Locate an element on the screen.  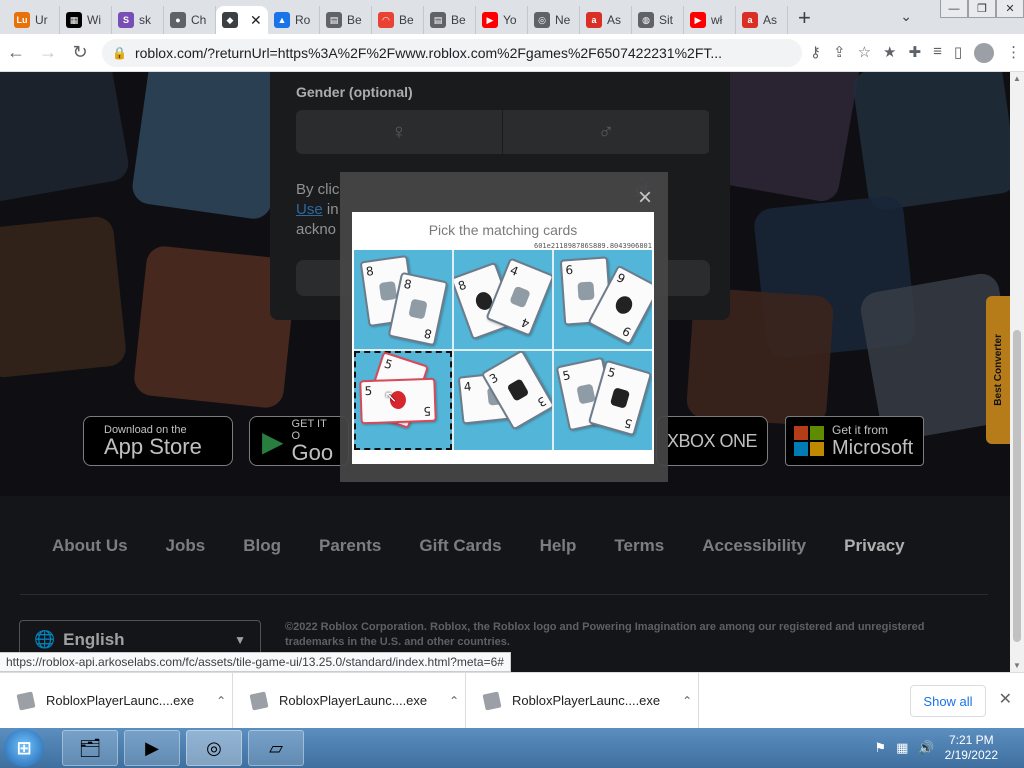
show-all-downloads-button: Show all is located at coordinates (948, 701).